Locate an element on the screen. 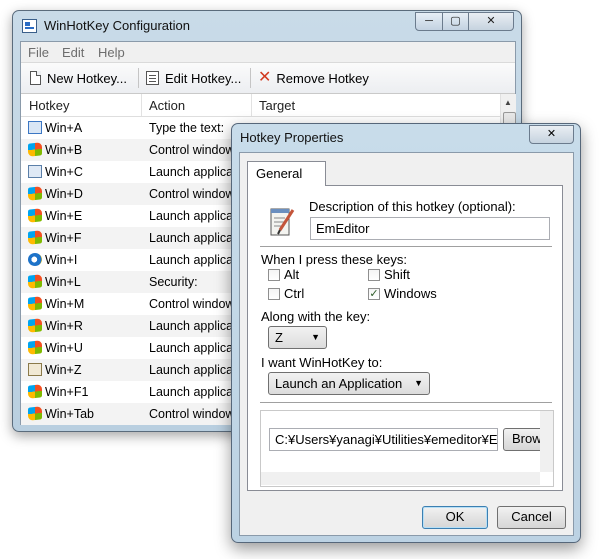 This screenshot has height=559, width=599. close-button: ✕ is located at coordinates (491, 21).